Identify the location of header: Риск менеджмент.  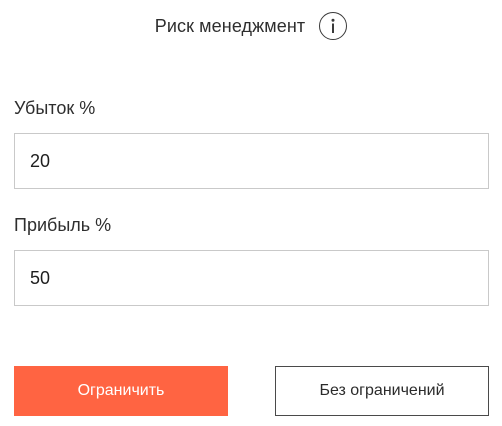
(251, 26).